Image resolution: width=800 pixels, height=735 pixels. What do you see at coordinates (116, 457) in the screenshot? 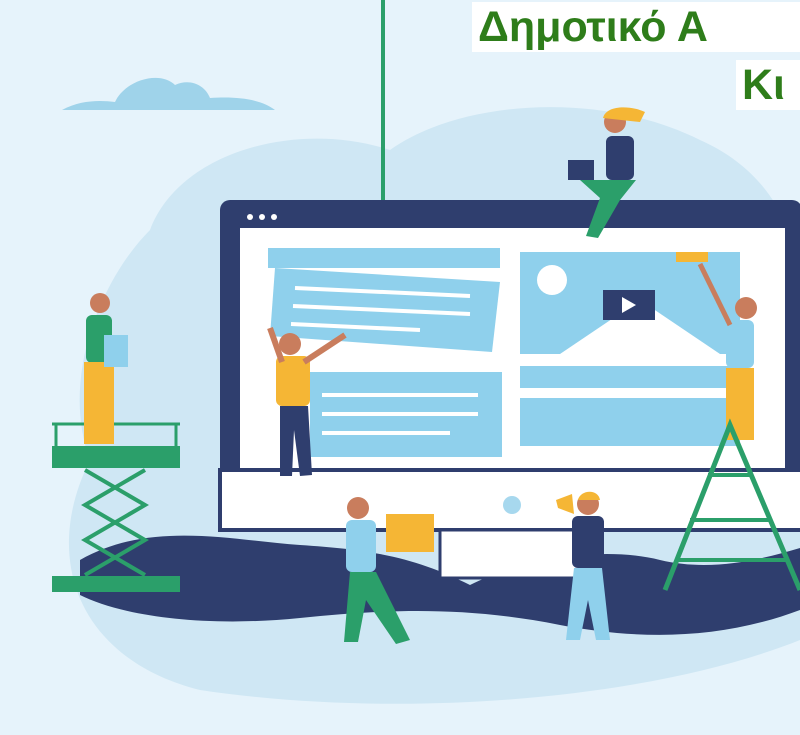
I see `scissor-lift-platform` at bounding box center [116, 457].